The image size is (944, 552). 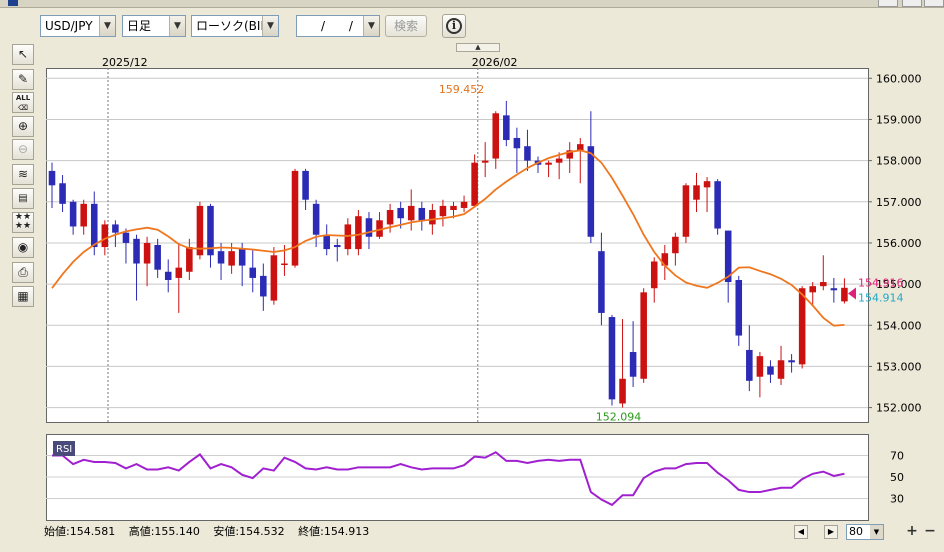 I want to click on bid-price-label: 154.916, so click(x=881, y=283).